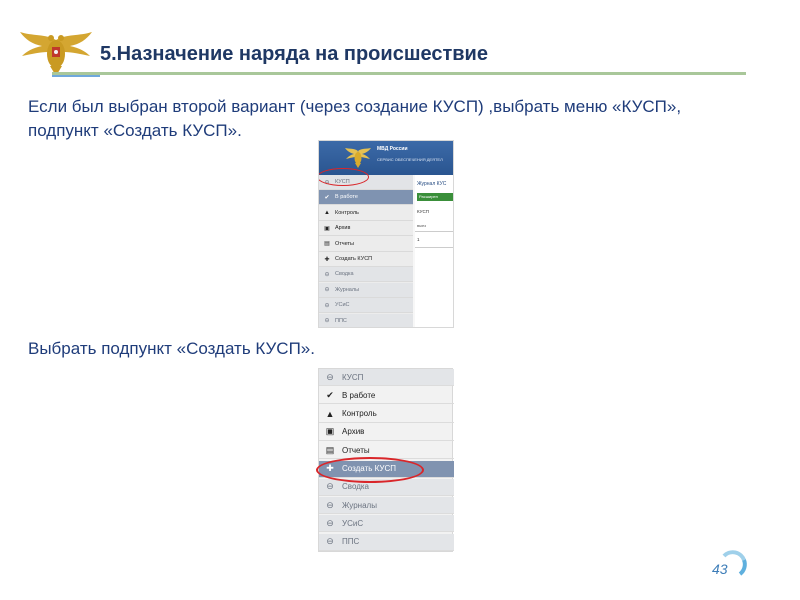 The height and width of the screenshot is (600, 800). I want to click on title-underline-accent, so click(76, 76).